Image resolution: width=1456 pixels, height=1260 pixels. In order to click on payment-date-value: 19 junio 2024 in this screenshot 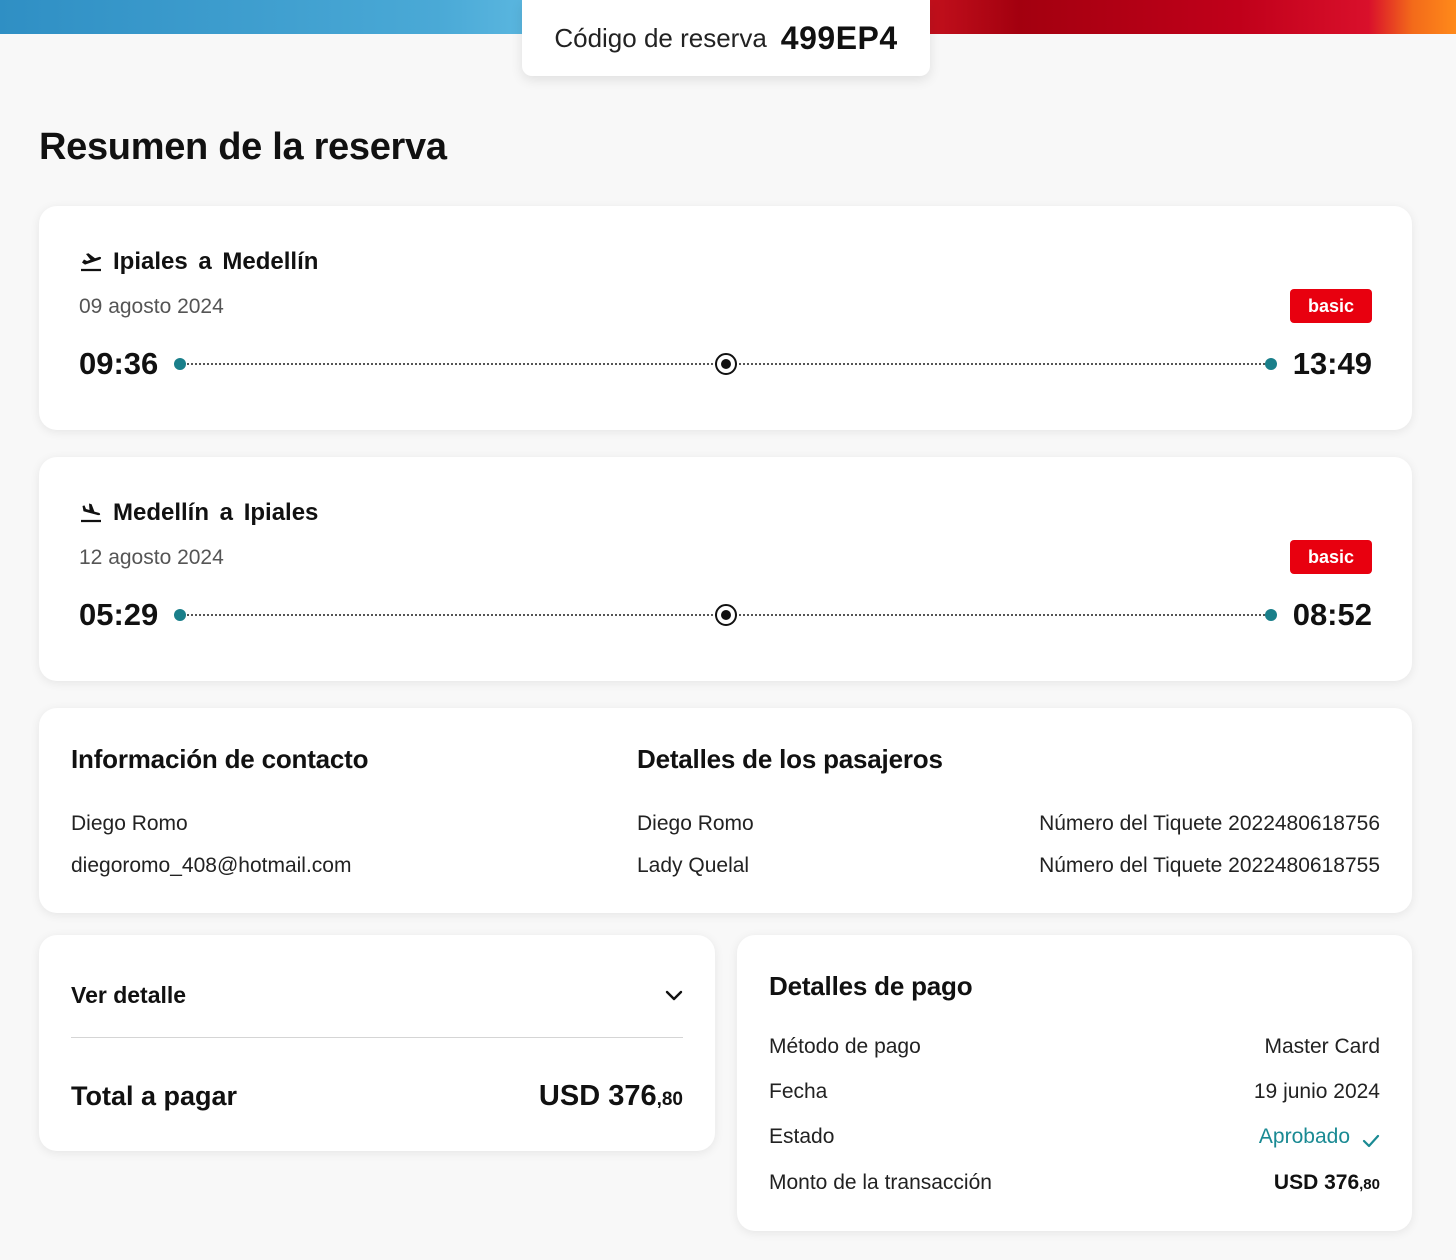, I will do `click(1316, 1091)`.